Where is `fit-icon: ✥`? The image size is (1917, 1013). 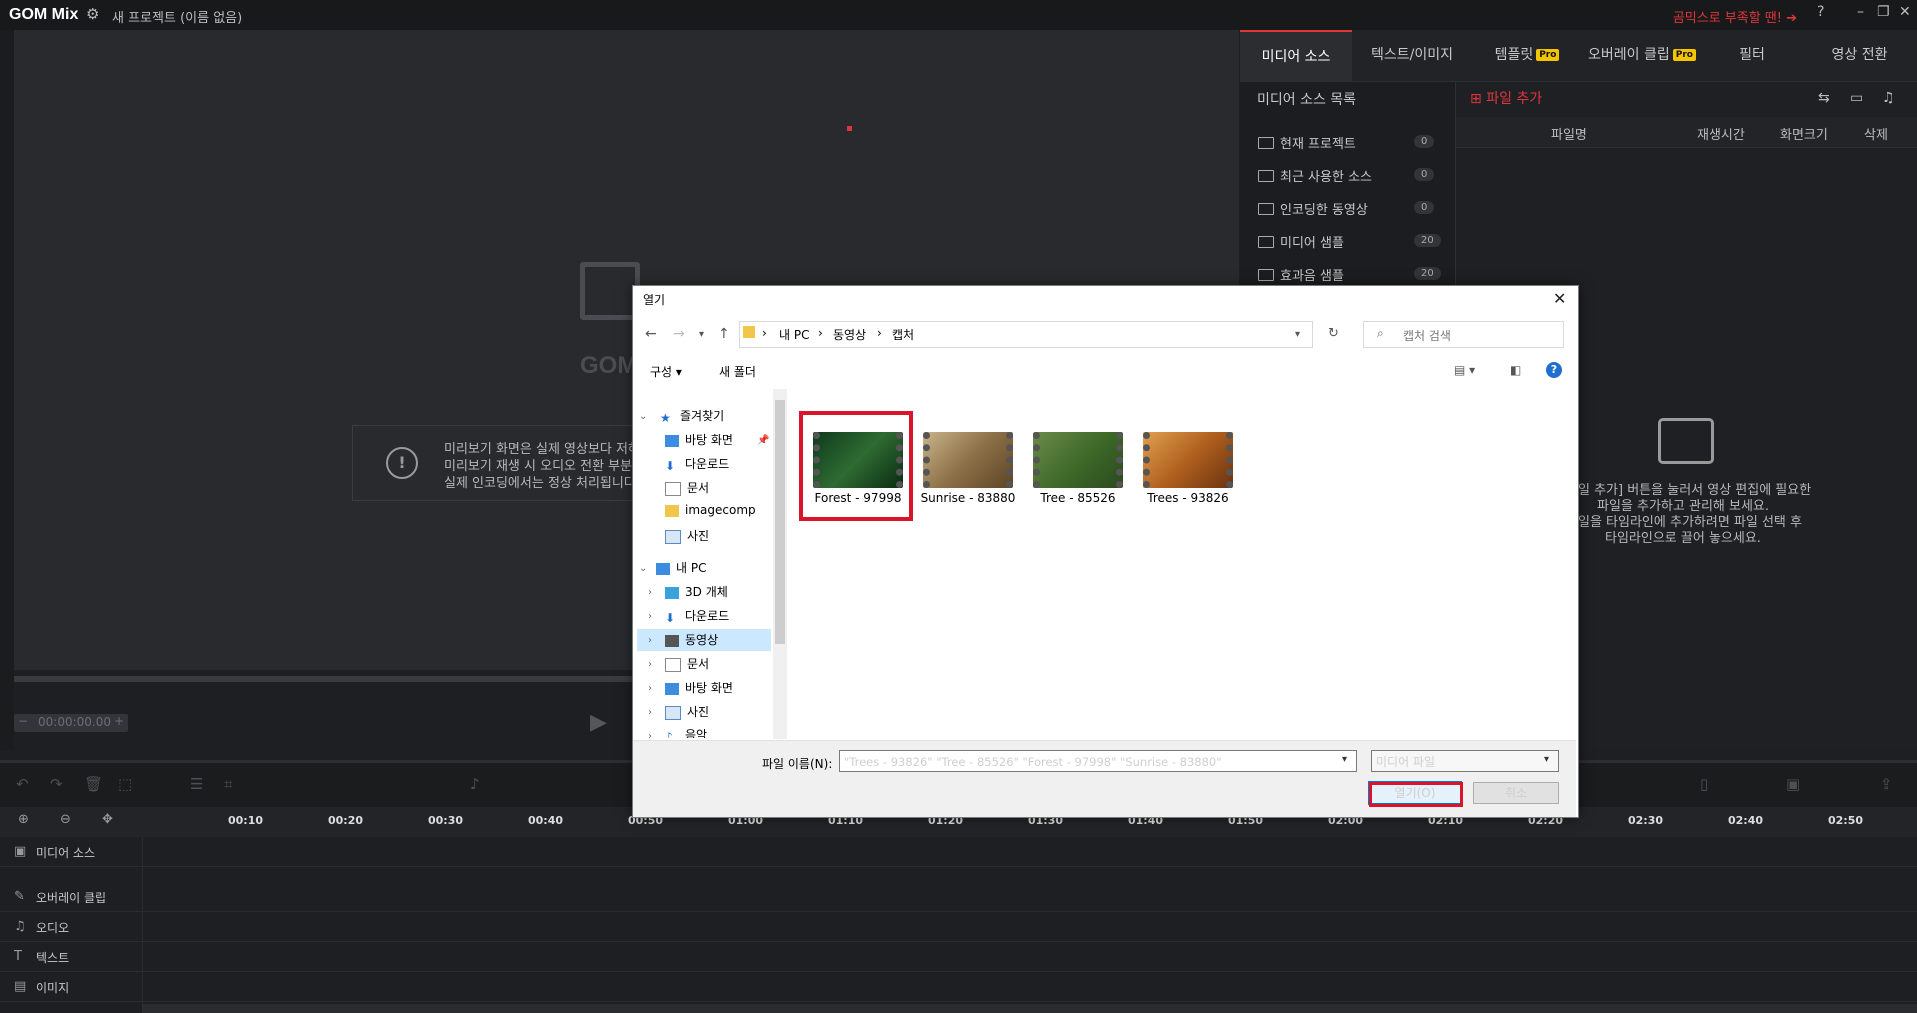 fit-icon: ✥ is located at coordinates (107, 819).